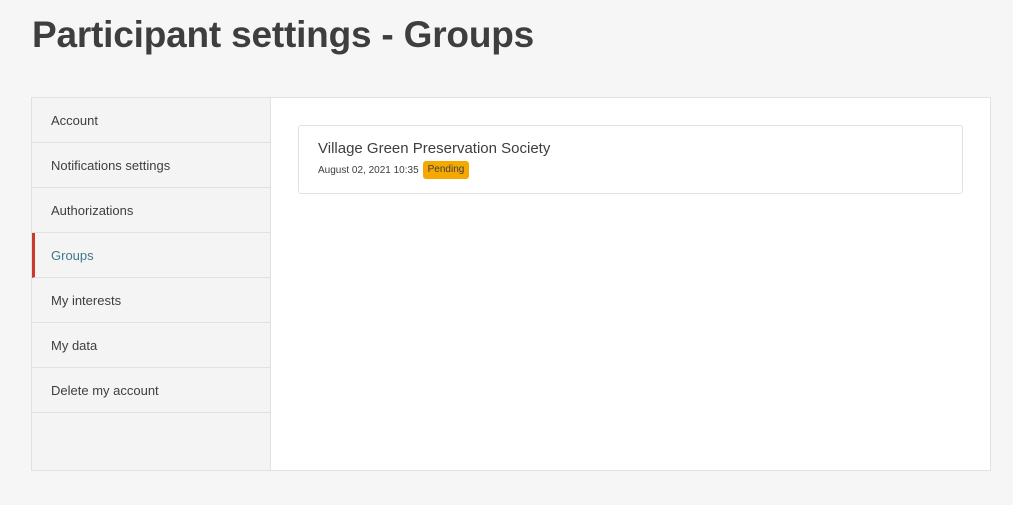 The height and width of the screenshot is (505, 1013). What do you see at coordinates (72, 255) in the screenshot?
I see `sidebar-item-label: Groups` at bounding box center [72, 255].